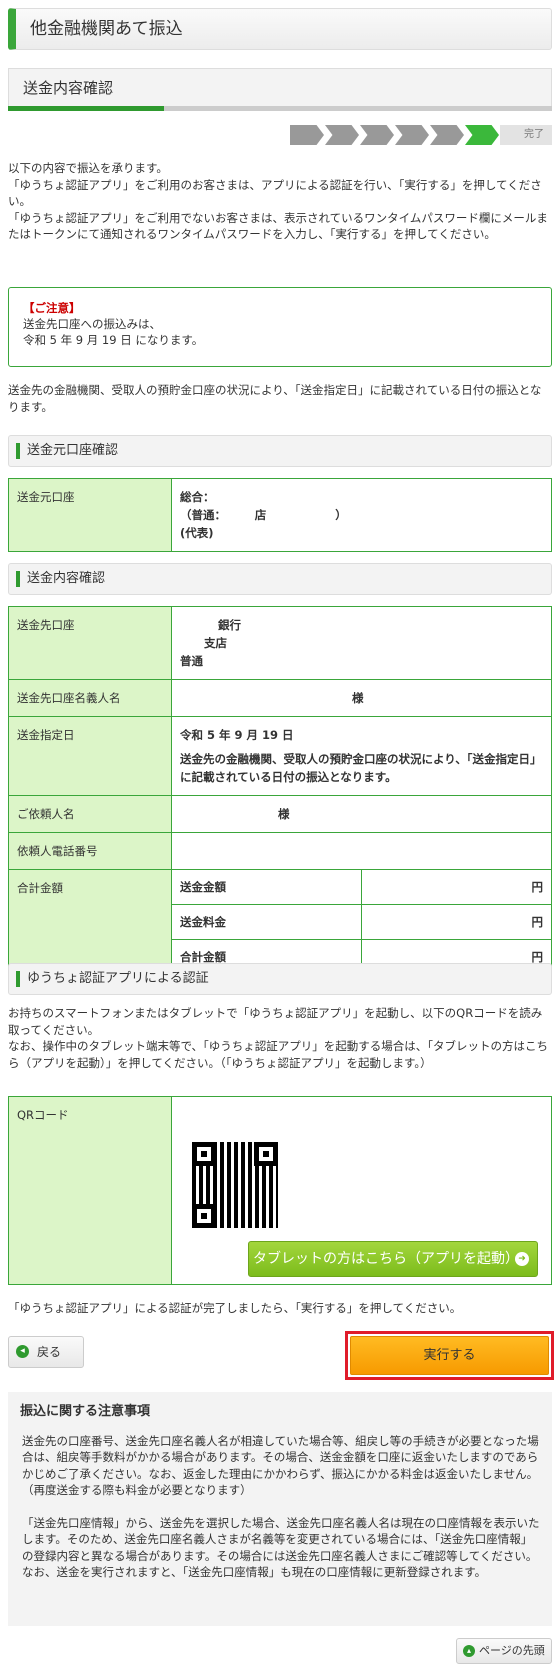 The image size is (560, 1673). I want to click on notice-title: 【ご注意】, so click(52, 308).